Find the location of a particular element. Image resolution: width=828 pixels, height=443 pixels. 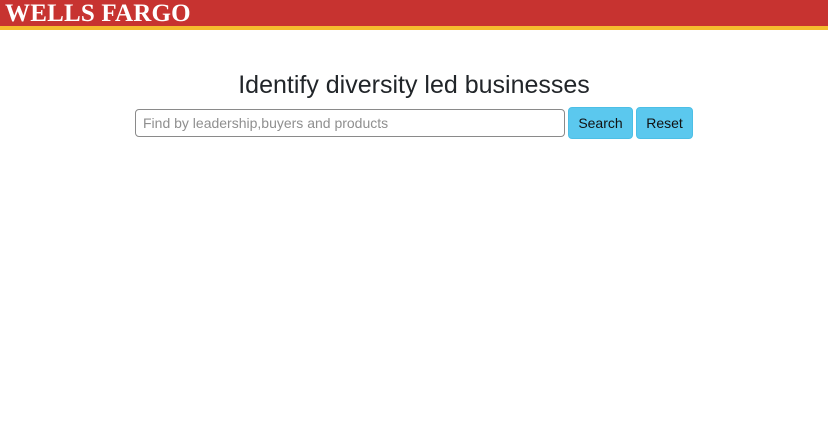

wells-fargo-logo: WELLS FARGO is located at coordinates (98, 13).